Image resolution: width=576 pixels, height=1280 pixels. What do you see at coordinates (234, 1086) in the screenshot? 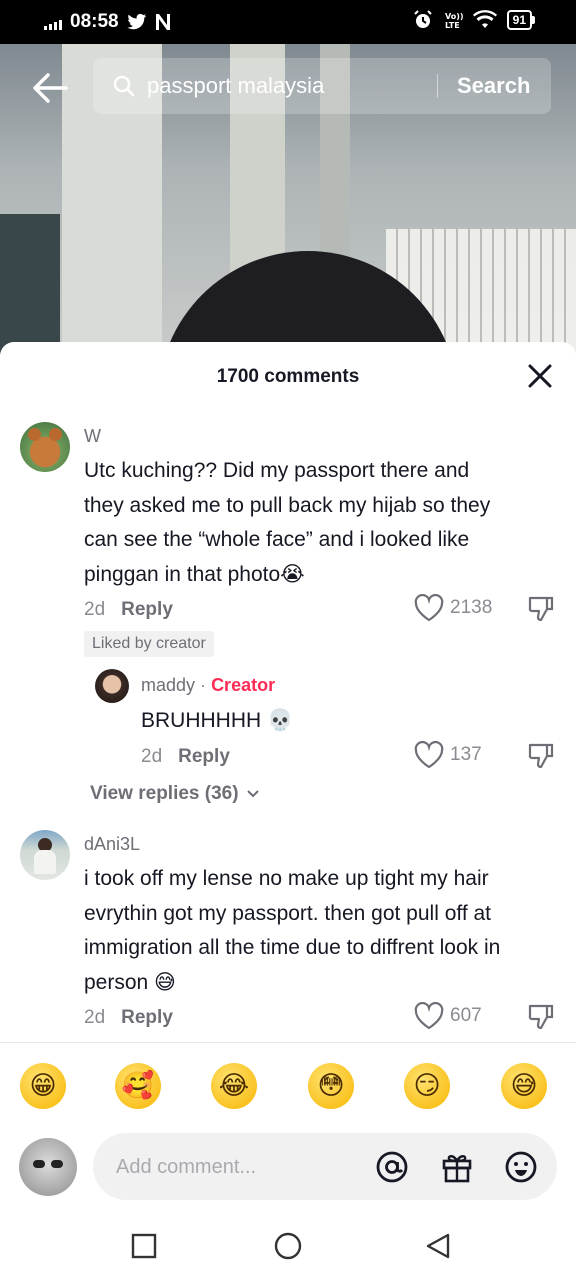
I see `joy-emoji-icon: 😂` at bounding box center [234, 1086].